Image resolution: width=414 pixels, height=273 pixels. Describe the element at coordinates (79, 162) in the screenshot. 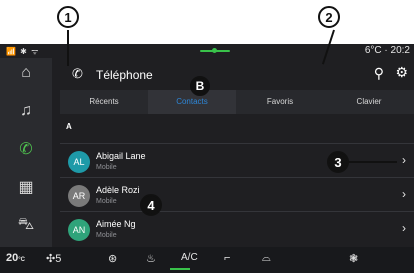

I see `avatar: AL` at that location.